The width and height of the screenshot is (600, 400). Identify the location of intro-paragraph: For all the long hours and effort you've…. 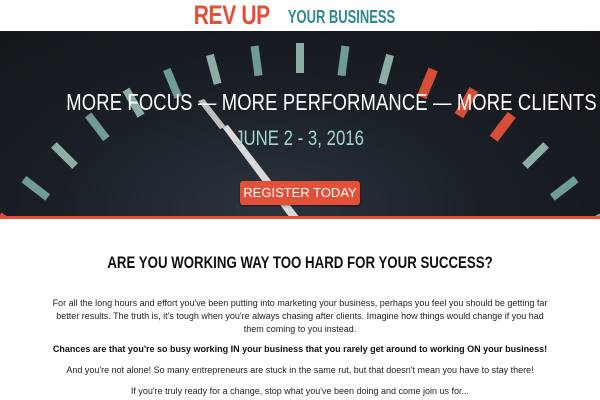
(300, 316).